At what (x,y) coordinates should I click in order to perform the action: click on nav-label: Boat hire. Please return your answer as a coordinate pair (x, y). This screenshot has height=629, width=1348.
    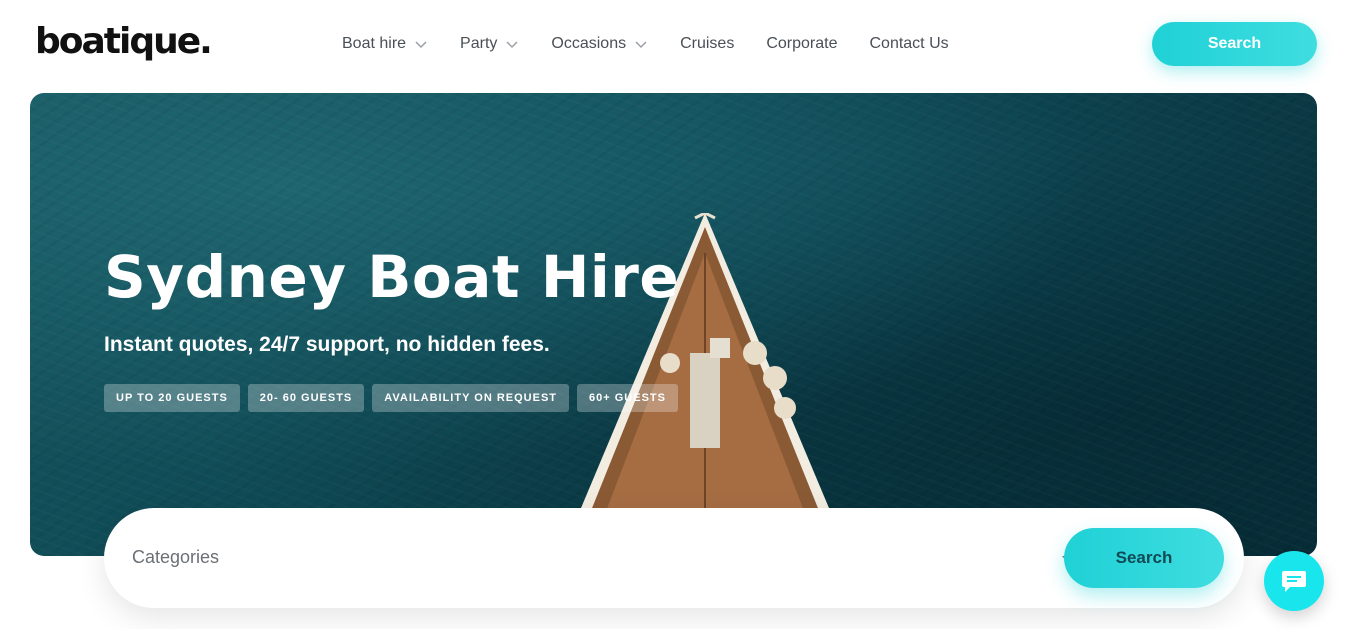
    Looking at the image, I should click on (374, 43).